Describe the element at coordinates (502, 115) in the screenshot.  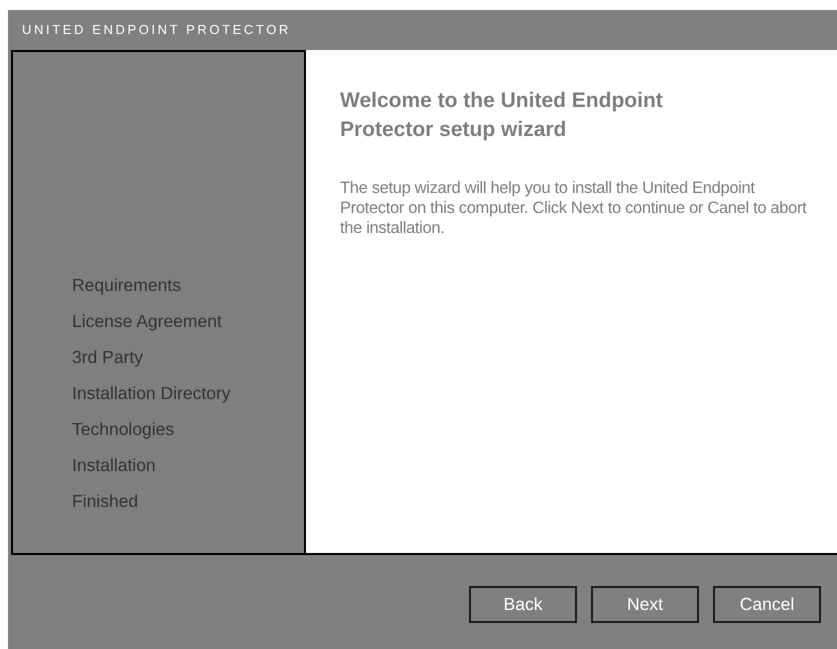
I see `welcome-heading: Welcome to the United Endpoint Protector setup wizard` at that location.